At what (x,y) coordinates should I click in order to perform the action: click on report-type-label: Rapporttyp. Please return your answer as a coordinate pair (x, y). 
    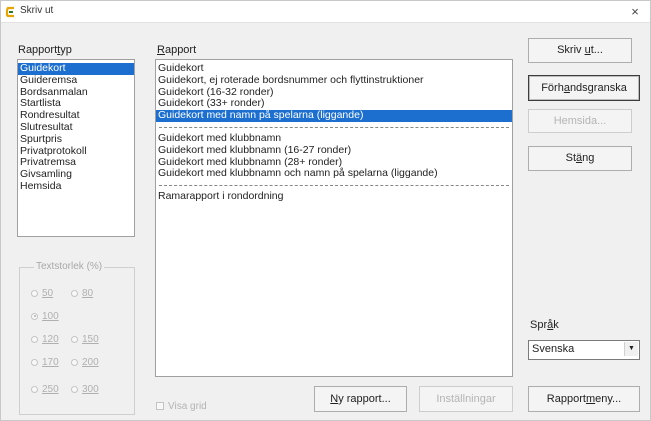
    Looking at the image, I should click on (45, 50).